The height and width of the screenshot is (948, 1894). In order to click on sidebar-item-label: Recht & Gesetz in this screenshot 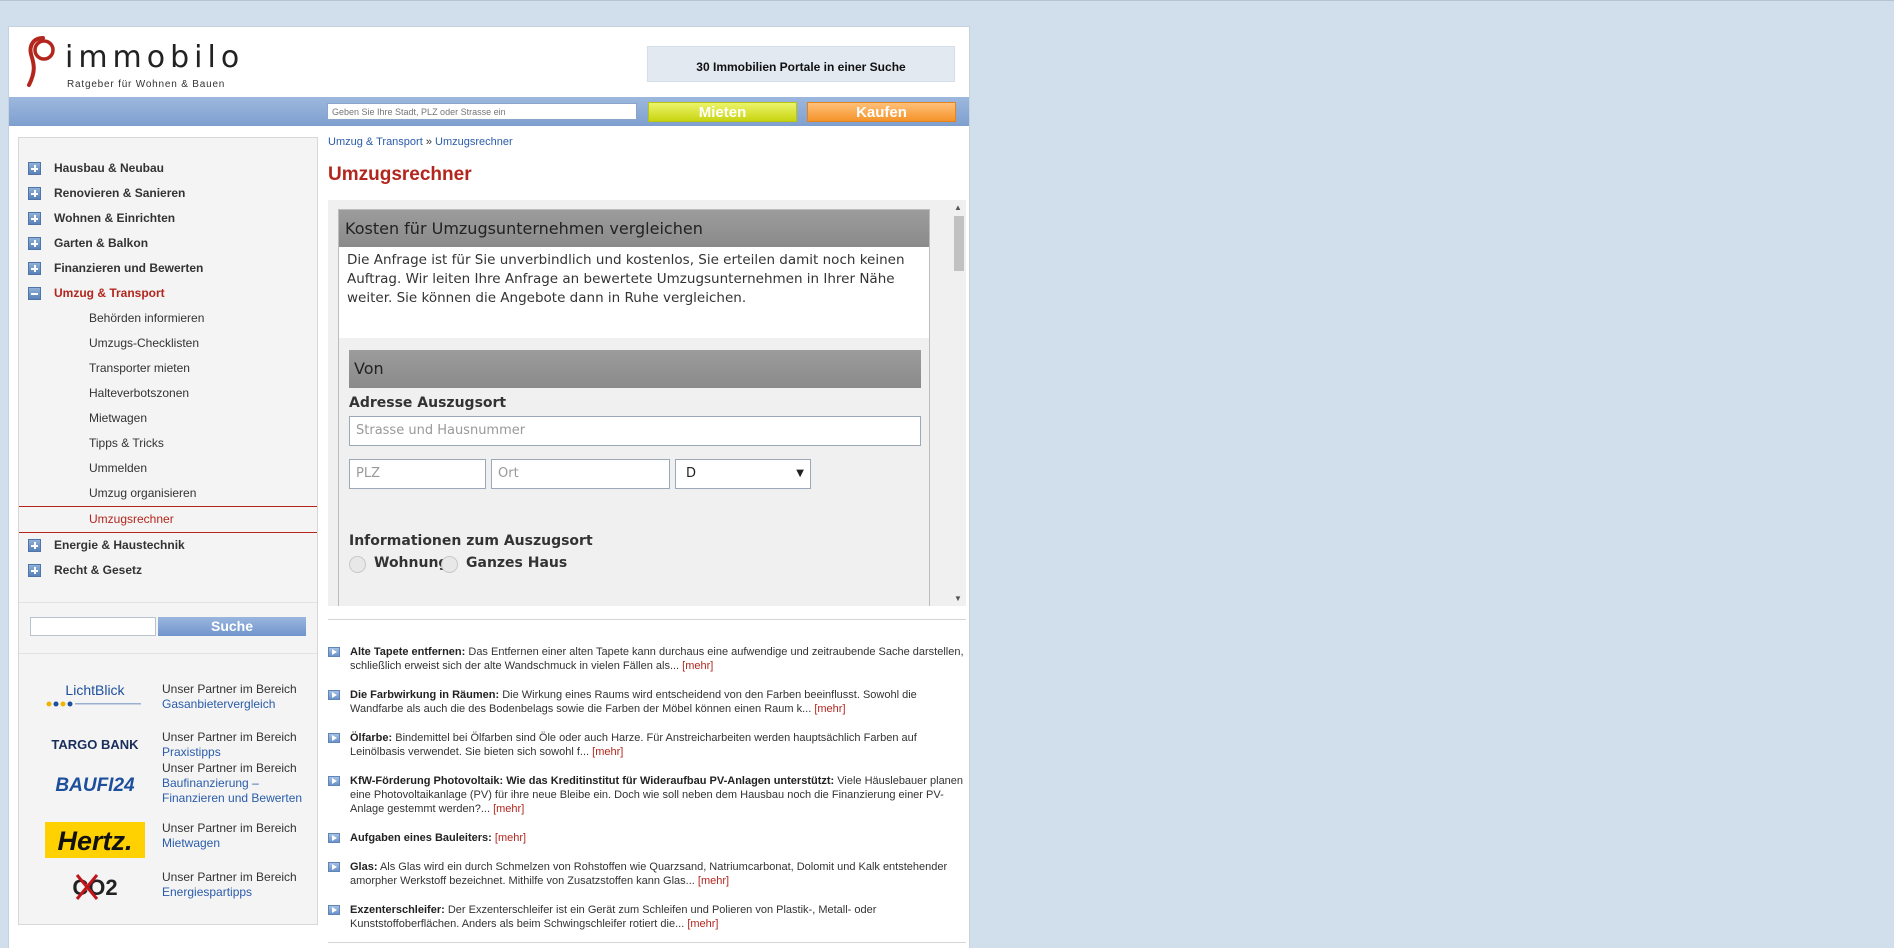, I will do `click(98, 570)`.